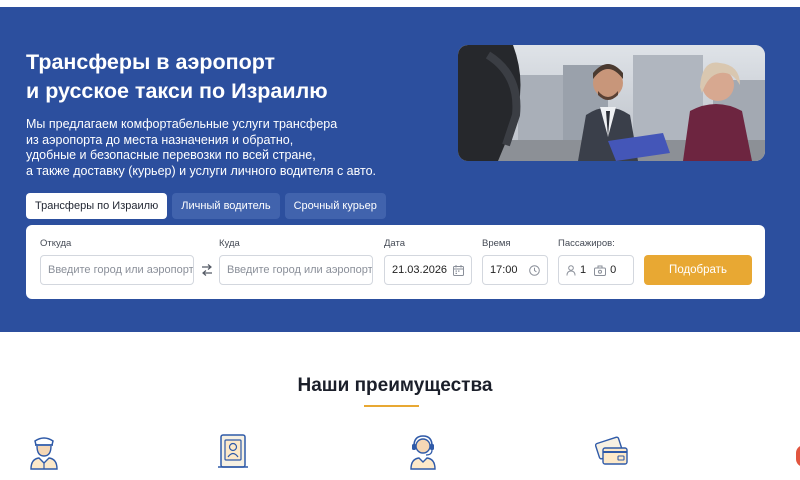  I want to click on search-submit-button: Подобрать, so click(698, 270).